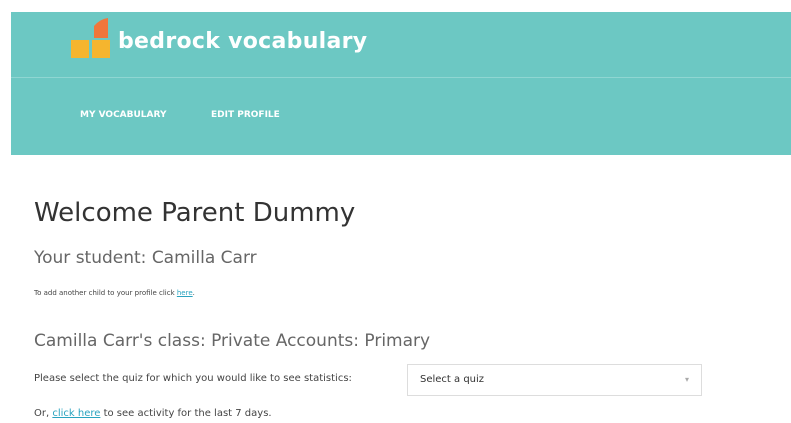 The height and width of the screenshot is (423, 791). What do you see at coordinates (554, 380) in the screenshot?
I see `quiz-select: Select a quiz ▾` at bounding box center [554, 380].